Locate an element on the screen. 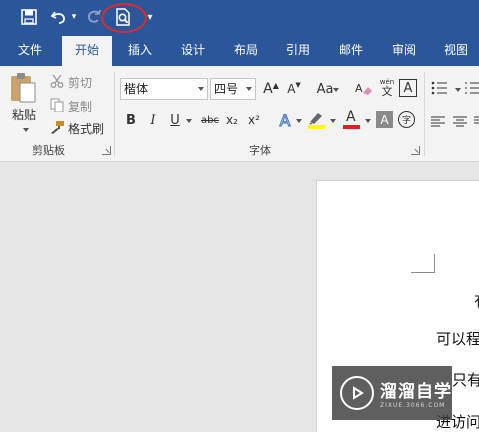  copy-label: 复制 is located at coordinates (80, 107).